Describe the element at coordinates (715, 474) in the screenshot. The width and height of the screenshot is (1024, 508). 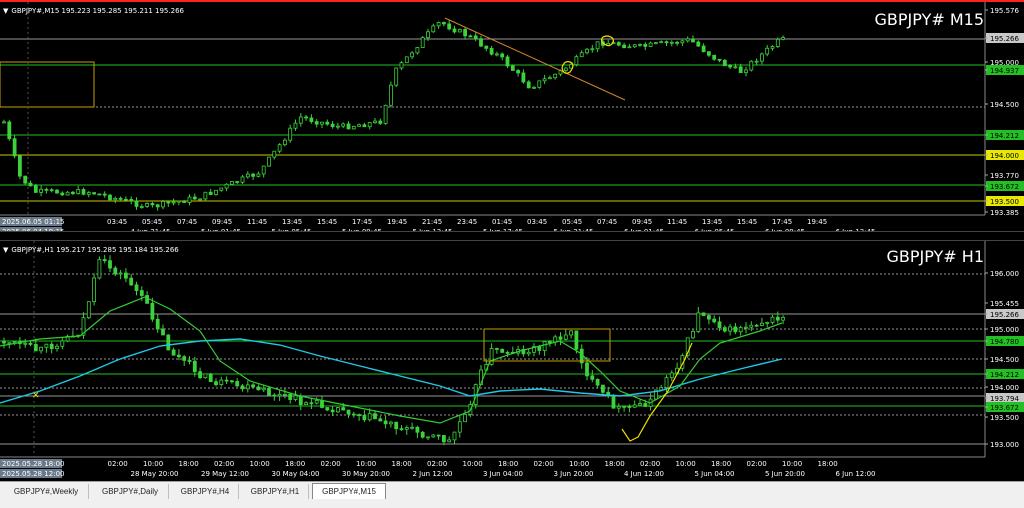
I see `time-label: 5 Jun 04:00` at that location.